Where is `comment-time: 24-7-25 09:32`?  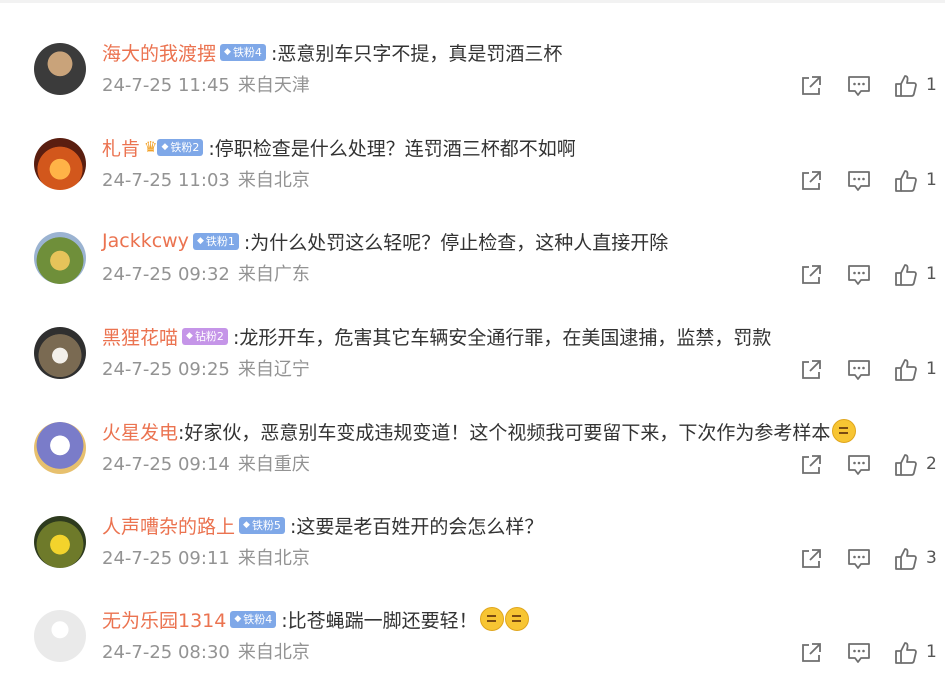 comment-time: 24-7-25 09:32 is located at coordinates (166, 274).